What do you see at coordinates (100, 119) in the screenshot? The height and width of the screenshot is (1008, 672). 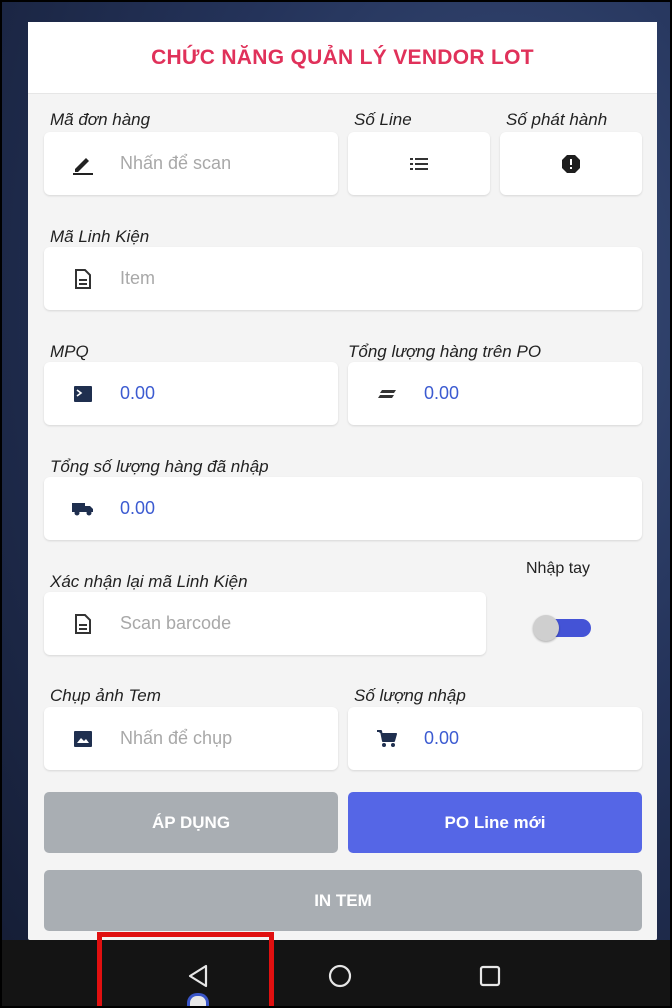 I see `order-label: Mã đơn hàng` at bounding box center [100, 119].